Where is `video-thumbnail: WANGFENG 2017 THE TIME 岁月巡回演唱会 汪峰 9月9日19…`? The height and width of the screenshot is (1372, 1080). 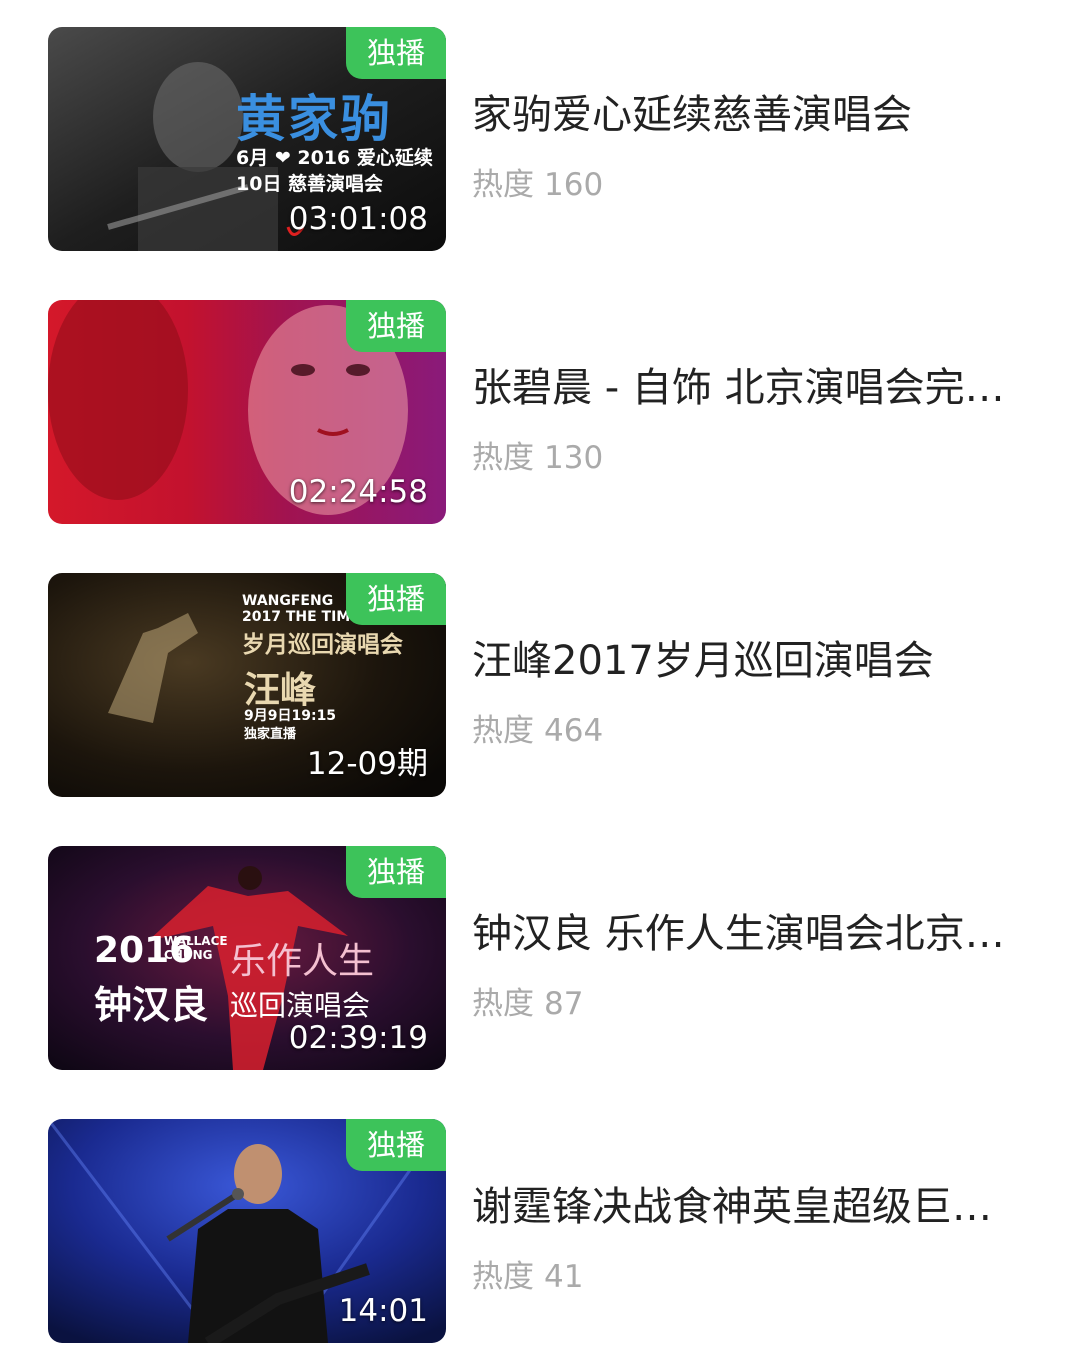
video-thumbnail: WANGFENG 2017 THE TIME 岁月巡回演唱会 汪峰 9月9日19… is located at coordinates (247, 685).